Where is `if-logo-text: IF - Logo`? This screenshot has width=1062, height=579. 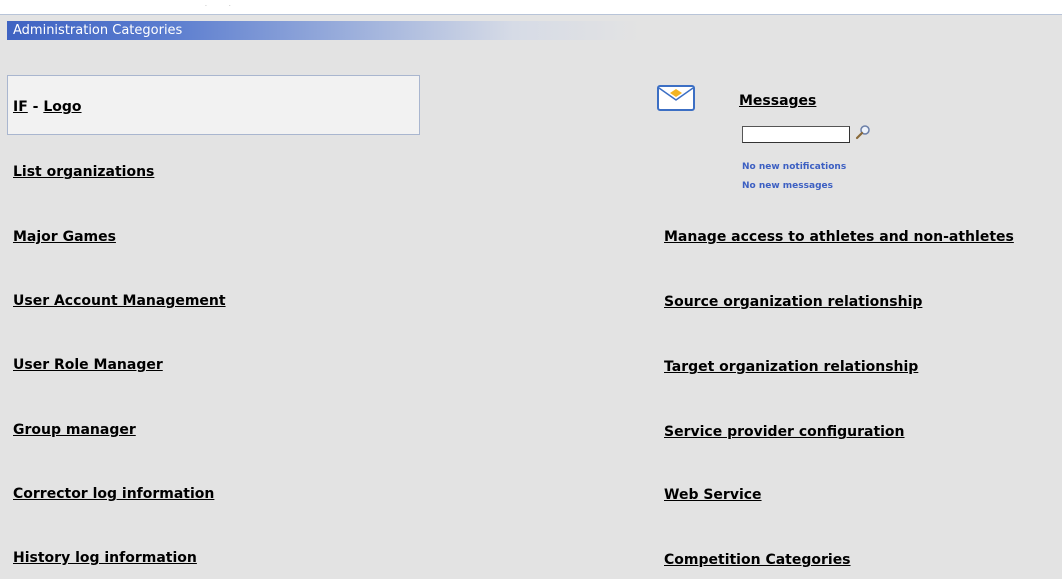 if-logo-text: IF - Logo is located at coordinates (47, 107).